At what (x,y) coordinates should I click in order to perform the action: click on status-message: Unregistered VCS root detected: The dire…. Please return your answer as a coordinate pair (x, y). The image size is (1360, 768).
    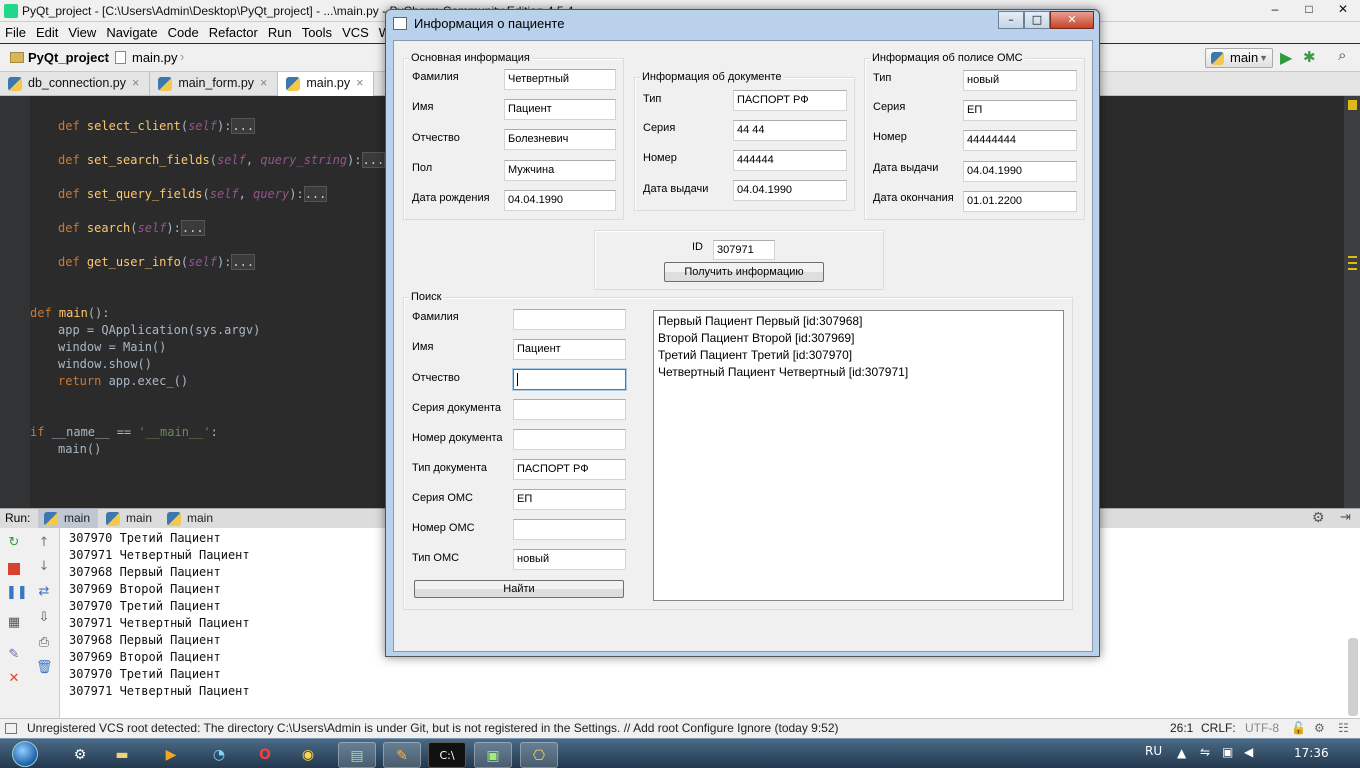
    Looking at the image, I should click on (433, 728).